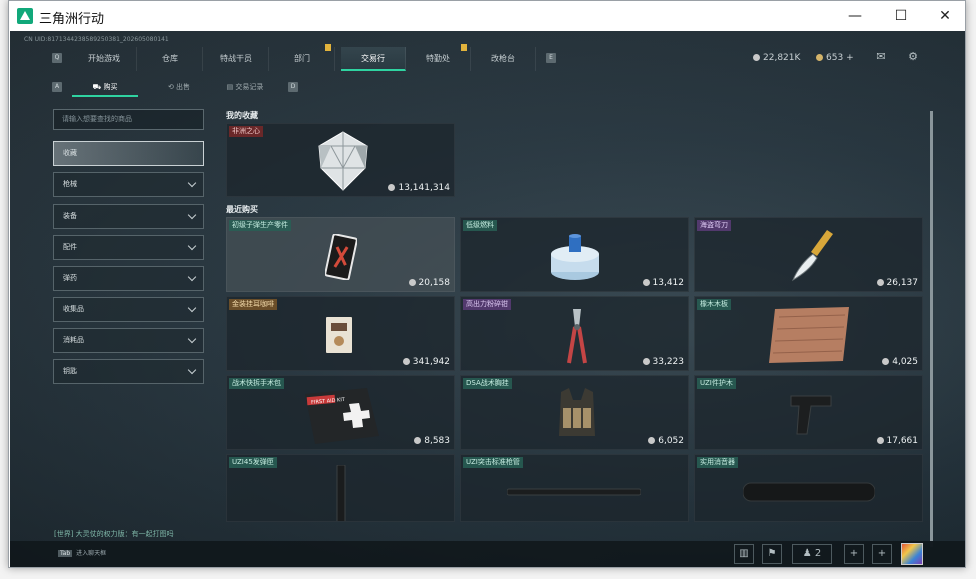 This screenshot has width=976, height=579. What do you see at coordinates (574, 488) in the screenshot?
I see `item-card: UZI突击标准枪管` at bounding box center [574, 488].